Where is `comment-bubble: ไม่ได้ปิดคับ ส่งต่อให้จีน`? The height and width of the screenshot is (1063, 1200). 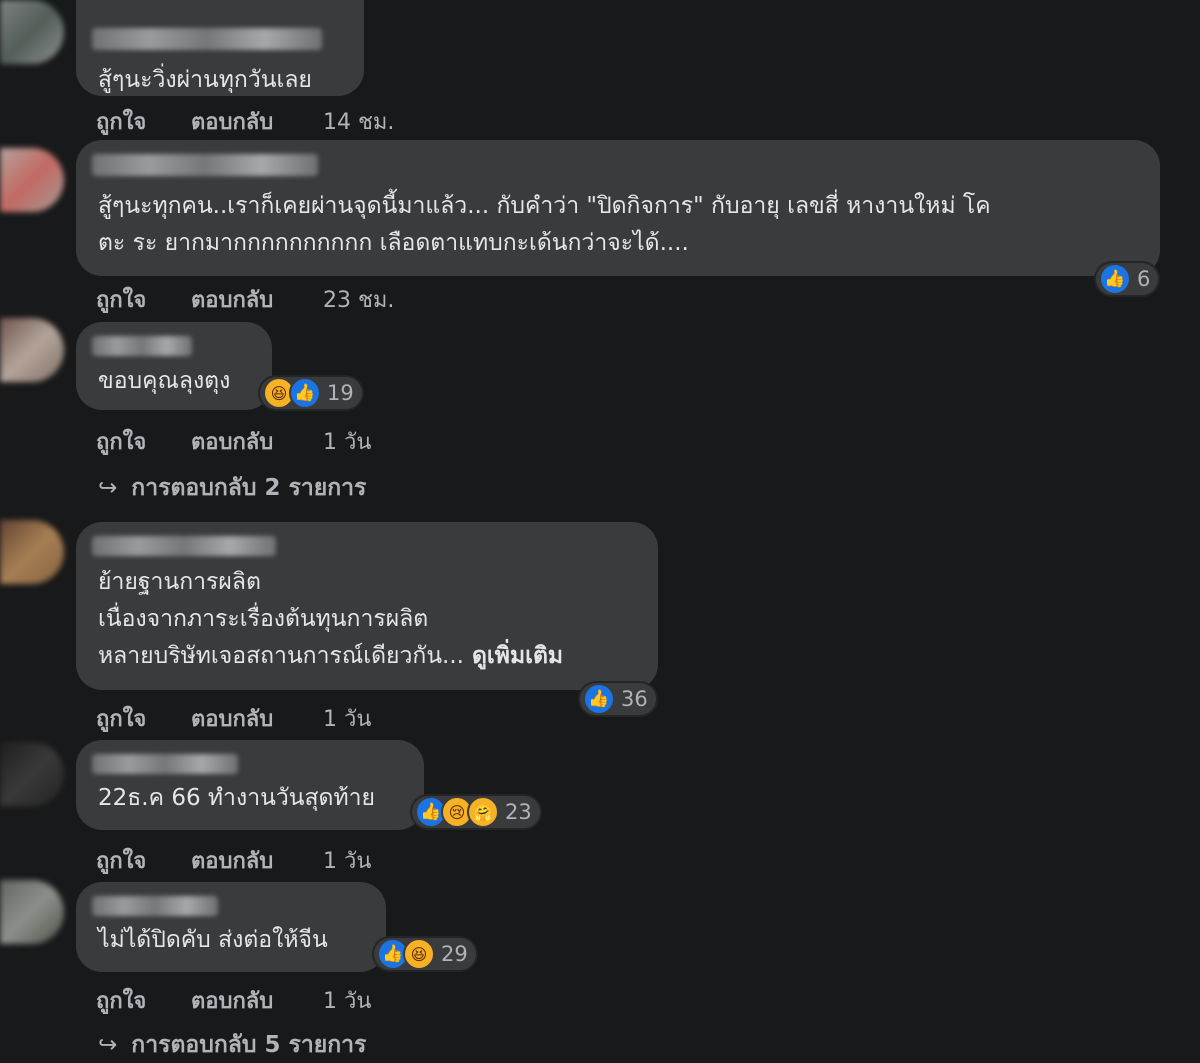
comment-bubble: ไม่ได้ปิดคับ ส่งต่อให้จีน is located at coordinates (231, 927).